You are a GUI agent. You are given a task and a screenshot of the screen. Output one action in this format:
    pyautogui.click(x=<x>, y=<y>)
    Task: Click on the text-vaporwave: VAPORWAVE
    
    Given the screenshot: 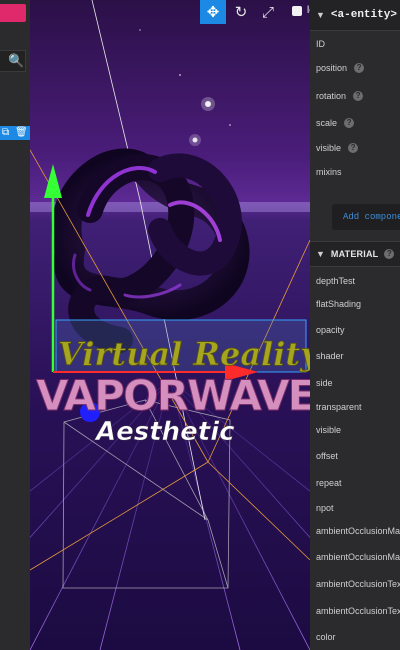 What is the action you would take?
    pyautogui.click(x=173, y=395)
    